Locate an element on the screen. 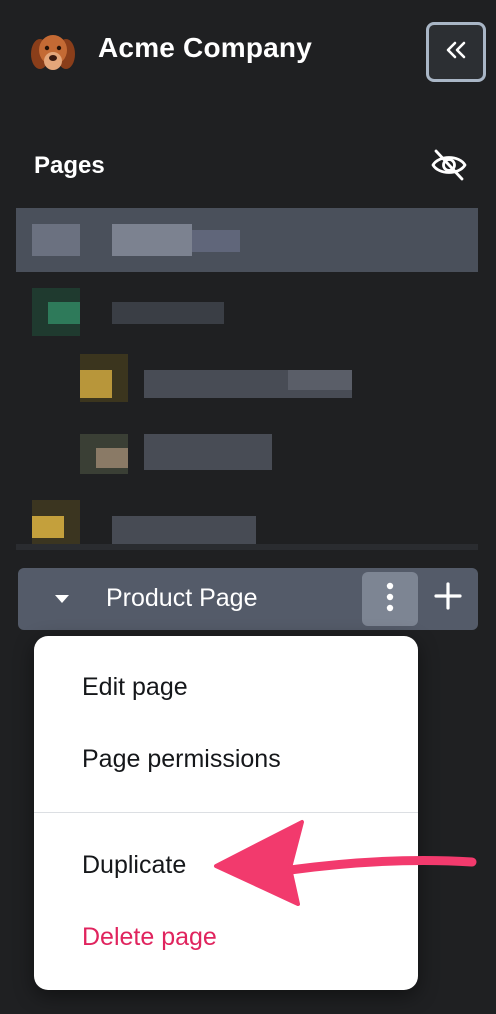  plus-icon is located at coordinates (448, 598).